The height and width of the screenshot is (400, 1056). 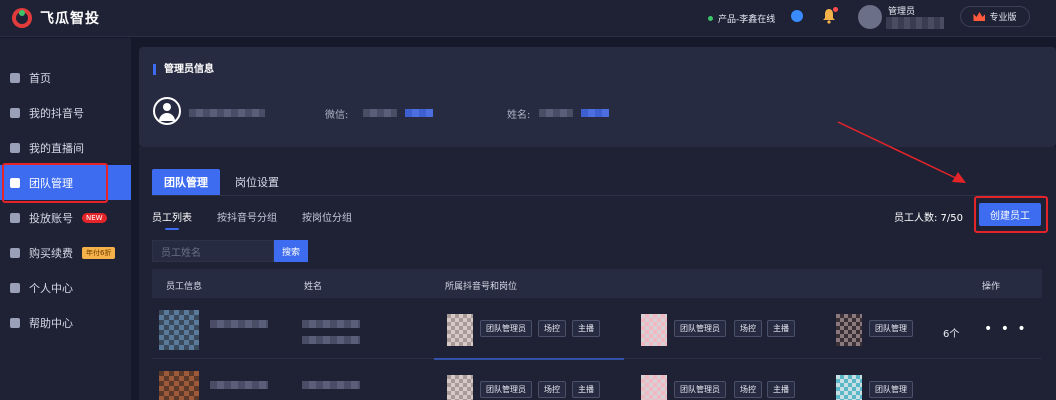 I want to click on user-account-blurred, so click(x=915, y=23).